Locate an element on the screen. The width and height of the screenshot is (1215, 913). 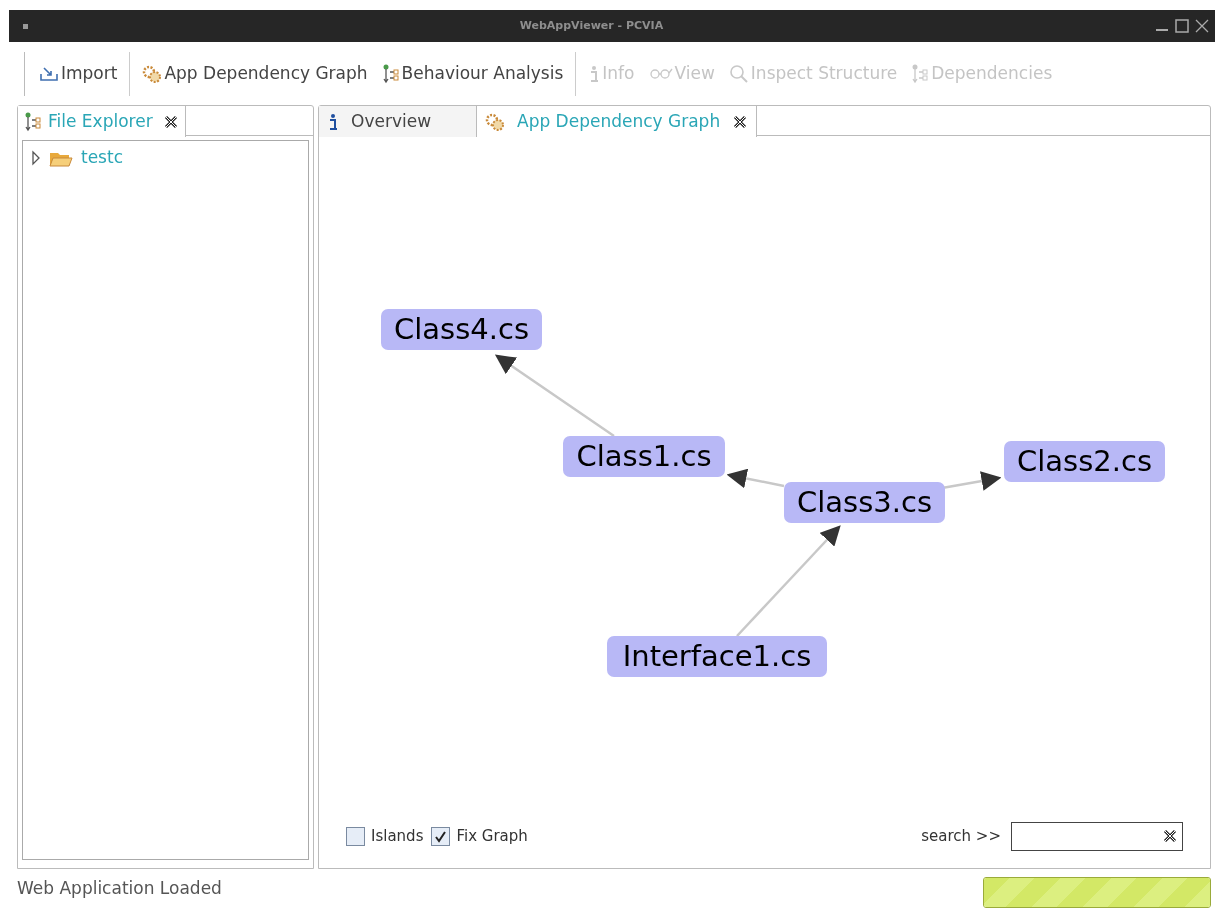
status-message: Web Application Loaded is located at coordinates (119, 888).